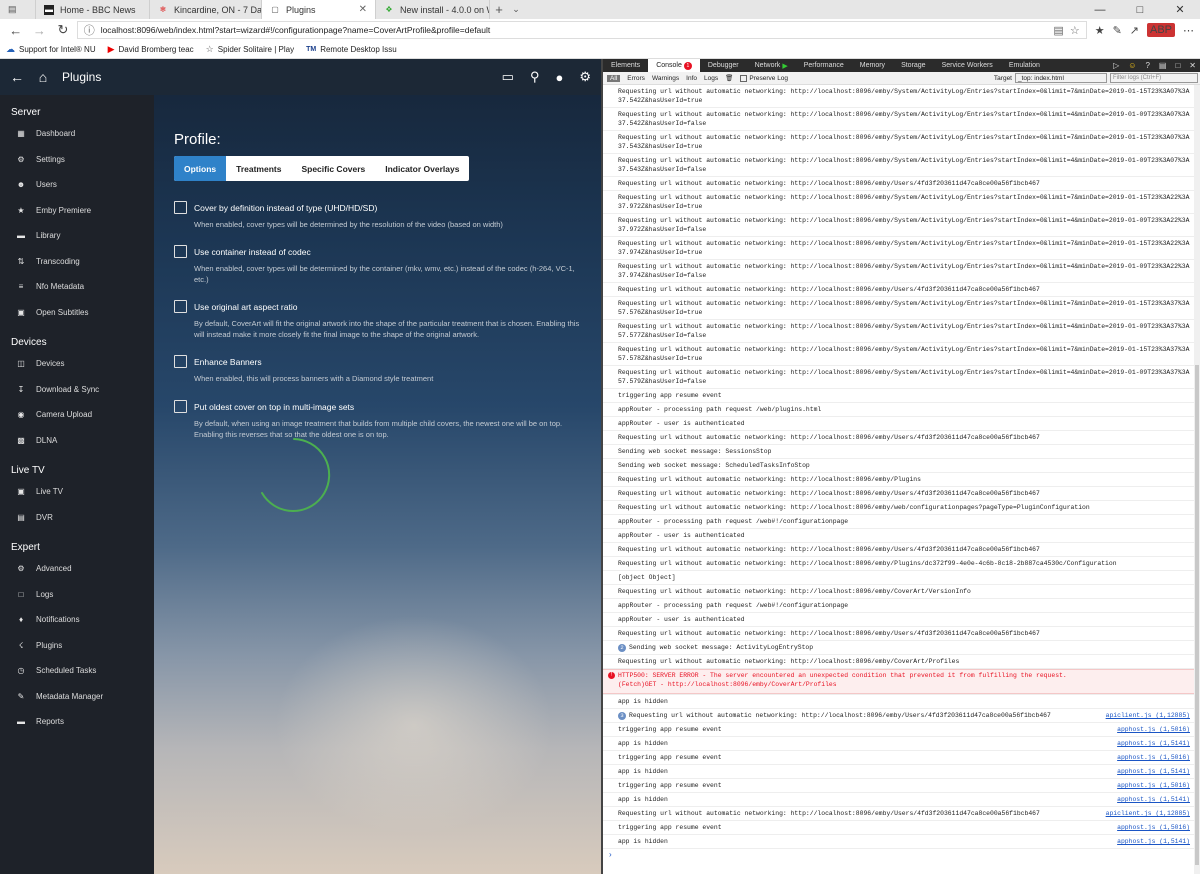  I want to click on tab-actions-button: ▤, so click(18, 9).